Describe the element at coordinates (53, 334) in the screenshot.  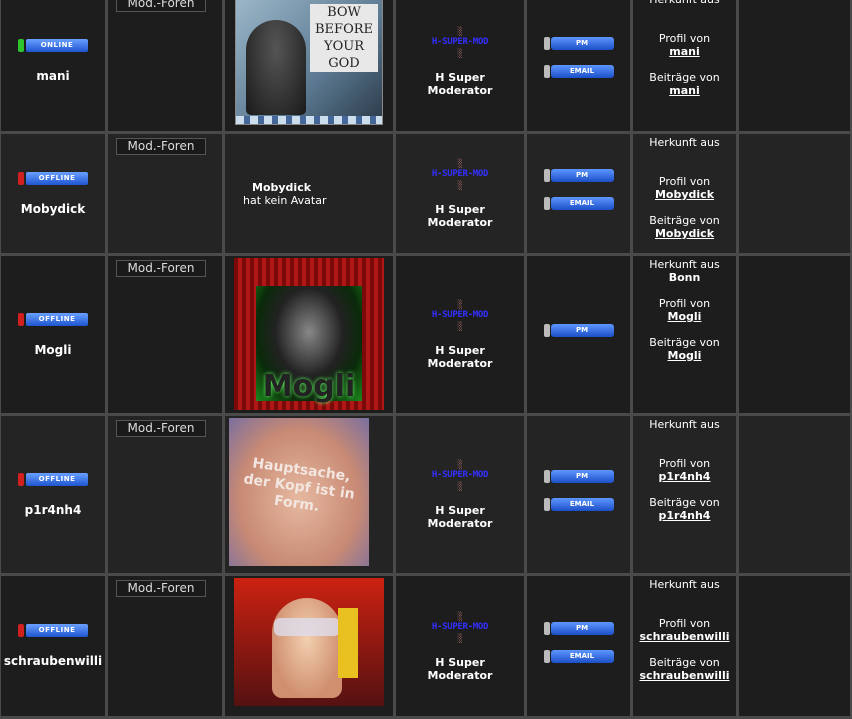
I see `member-cell: OFFLINE Mogli` at that location.